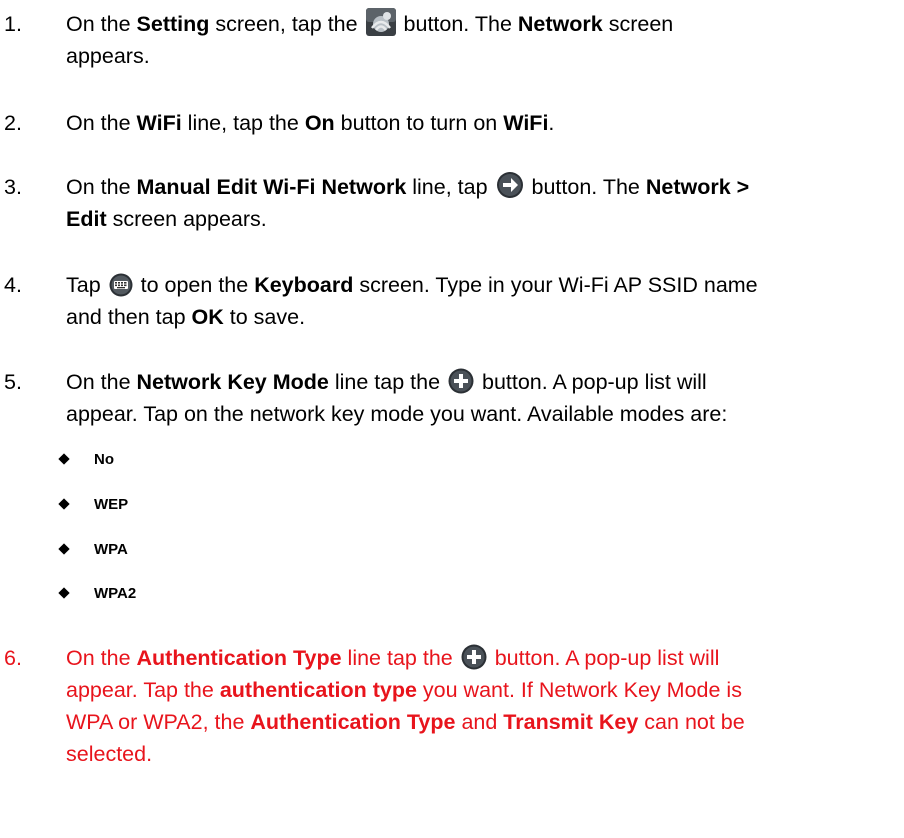 Image resolution: width=904 pixels, height=838 pixels. What do you see at coordinates (13, 285) in the screenshot?
I see `step-number: 4.` at bounding box center [13, 285].